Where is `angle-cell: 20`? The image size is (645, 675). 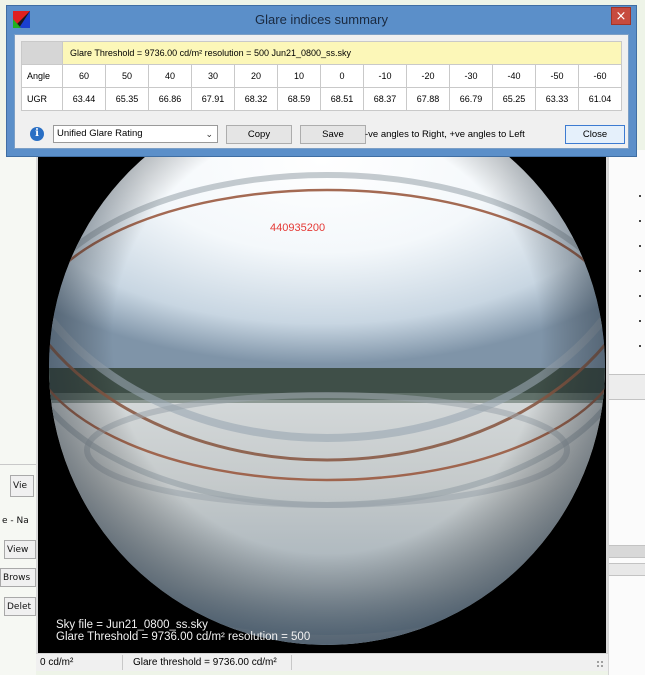 angle-cell: 20 is located at coordinates (256, 76).